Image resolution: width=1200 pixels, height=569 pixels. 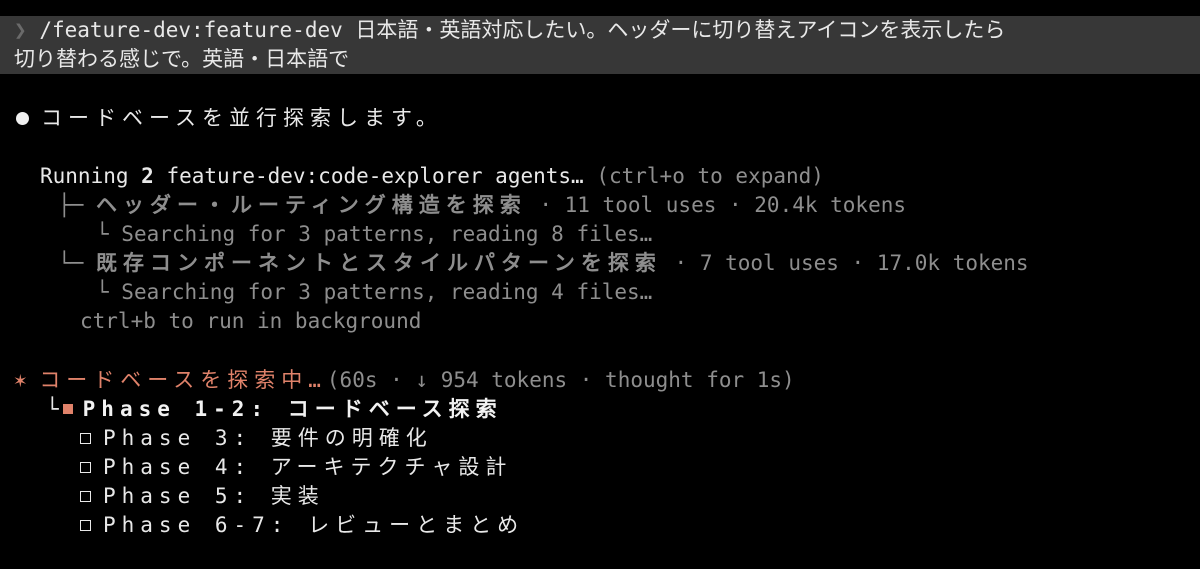 What do you see at coordinates (600, 525) in the screenshot?
I see `phase-item-5: Phase 6-7: レビューとまとめ` at bounding box center [600, 525].